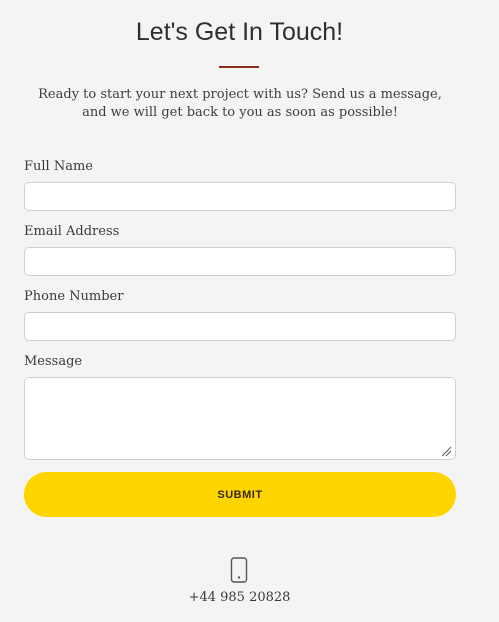  I want to click on title-divider, so click(239, 67).